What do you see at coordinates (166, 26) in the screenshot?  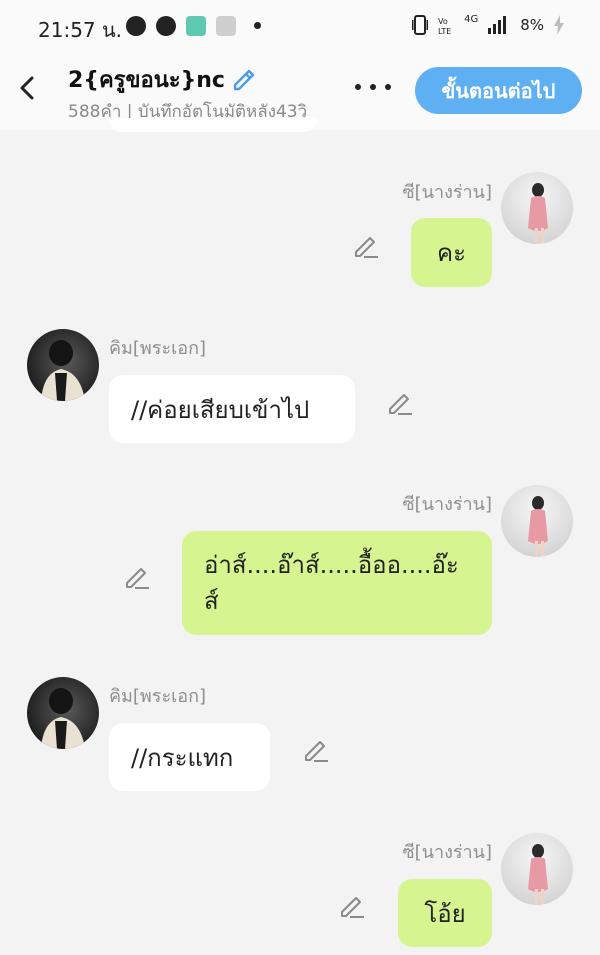 I see `messenger-icon` at bounding box center [166, 26].